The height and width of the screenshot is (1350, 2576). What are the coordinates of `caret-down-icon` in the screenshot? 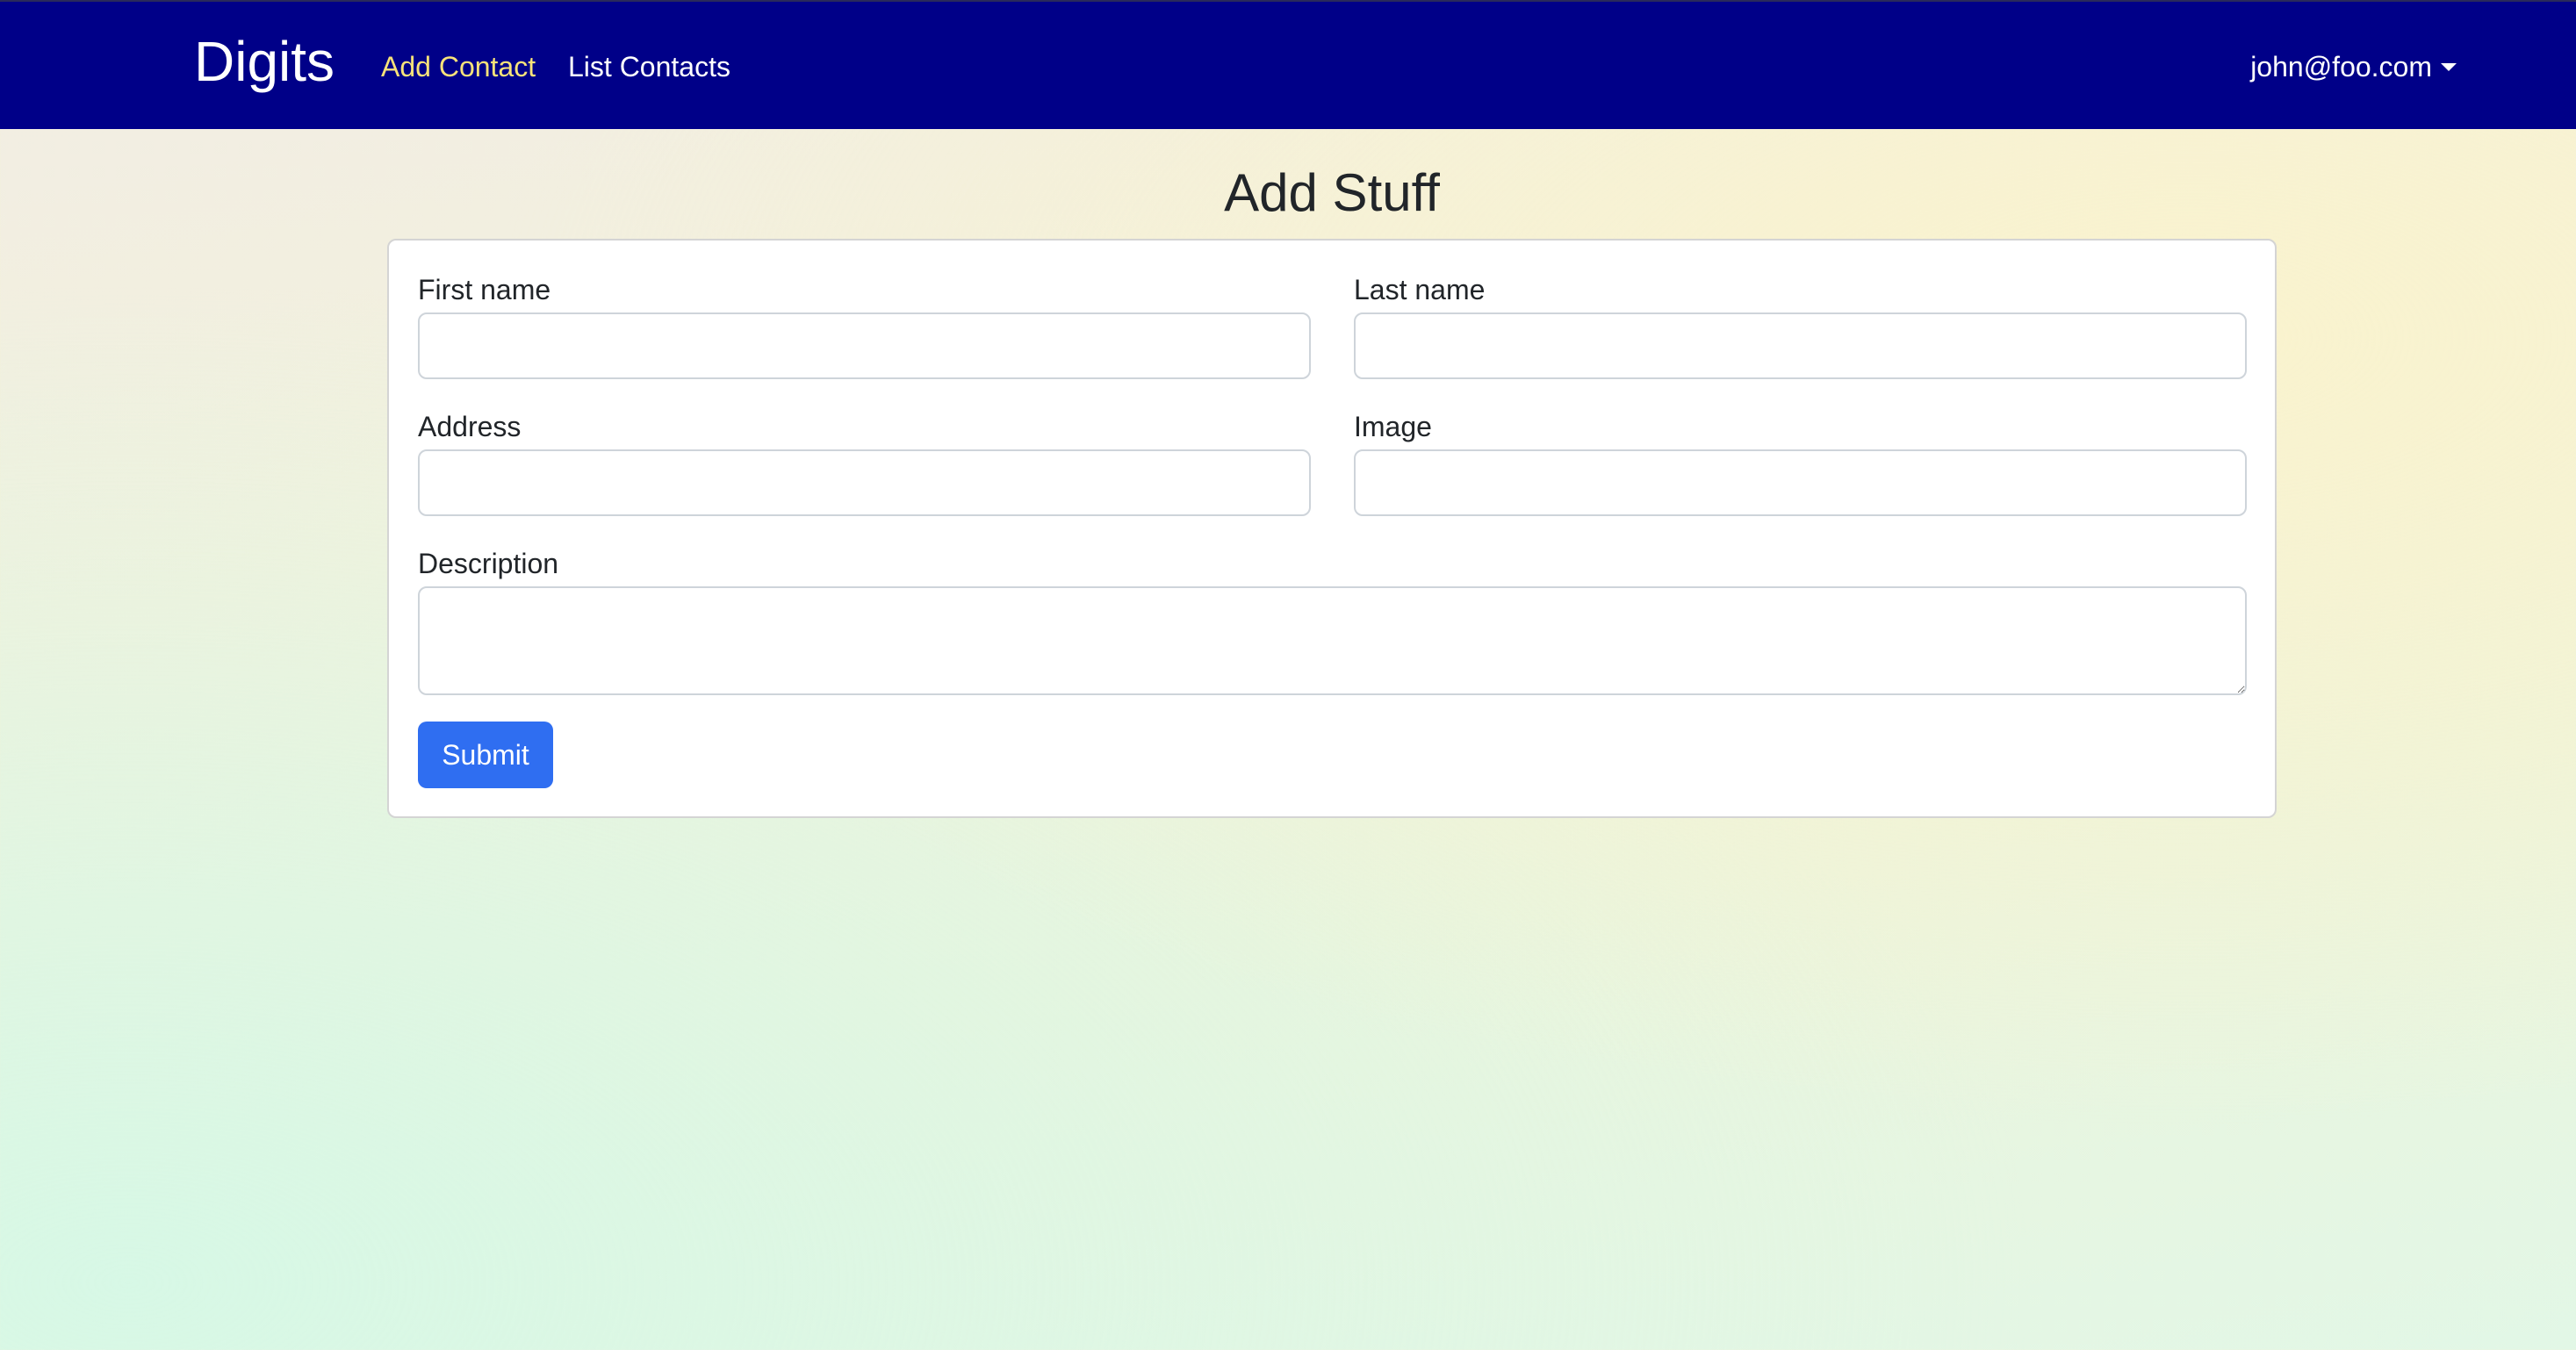 It's located at (2449, 66).